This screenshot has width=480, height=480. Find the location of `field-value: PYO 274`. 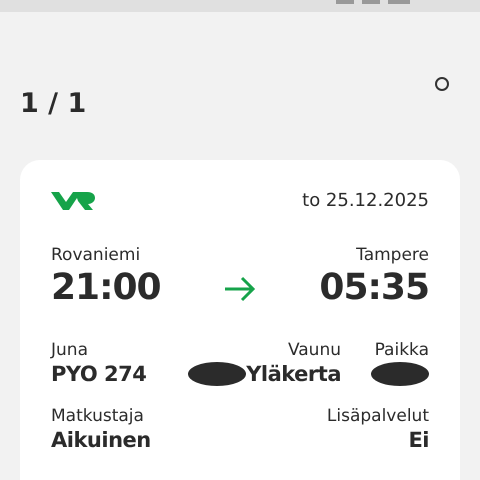

field-value: PYO 274 is located at coordinates (98, 374).